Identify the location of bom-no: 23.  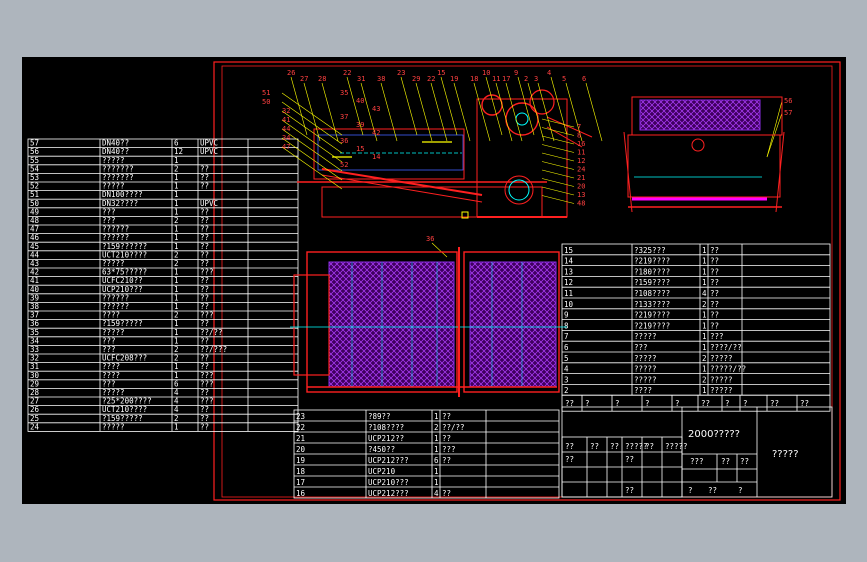
(300, 416).